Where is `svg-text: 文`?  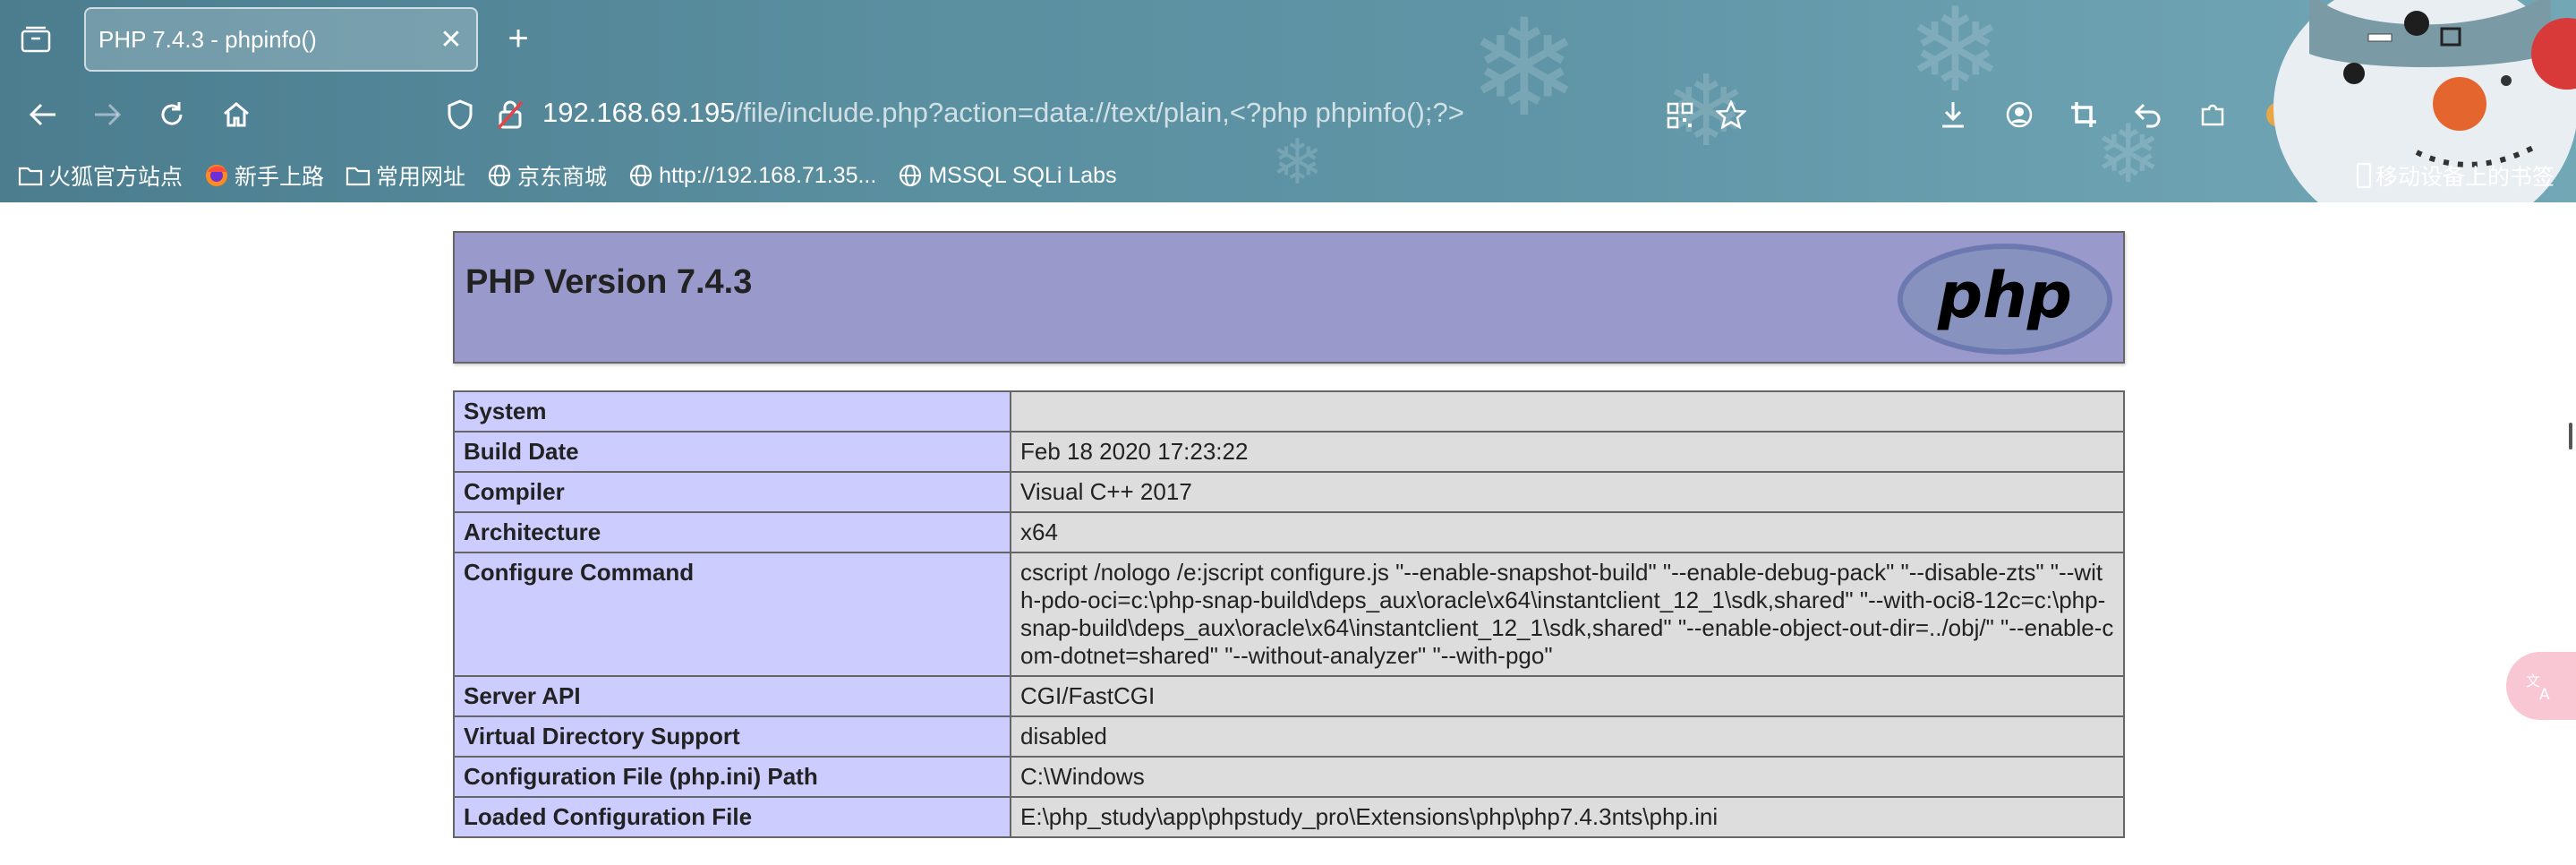
svg-text: 文 is located at coordinates (2533, 680).